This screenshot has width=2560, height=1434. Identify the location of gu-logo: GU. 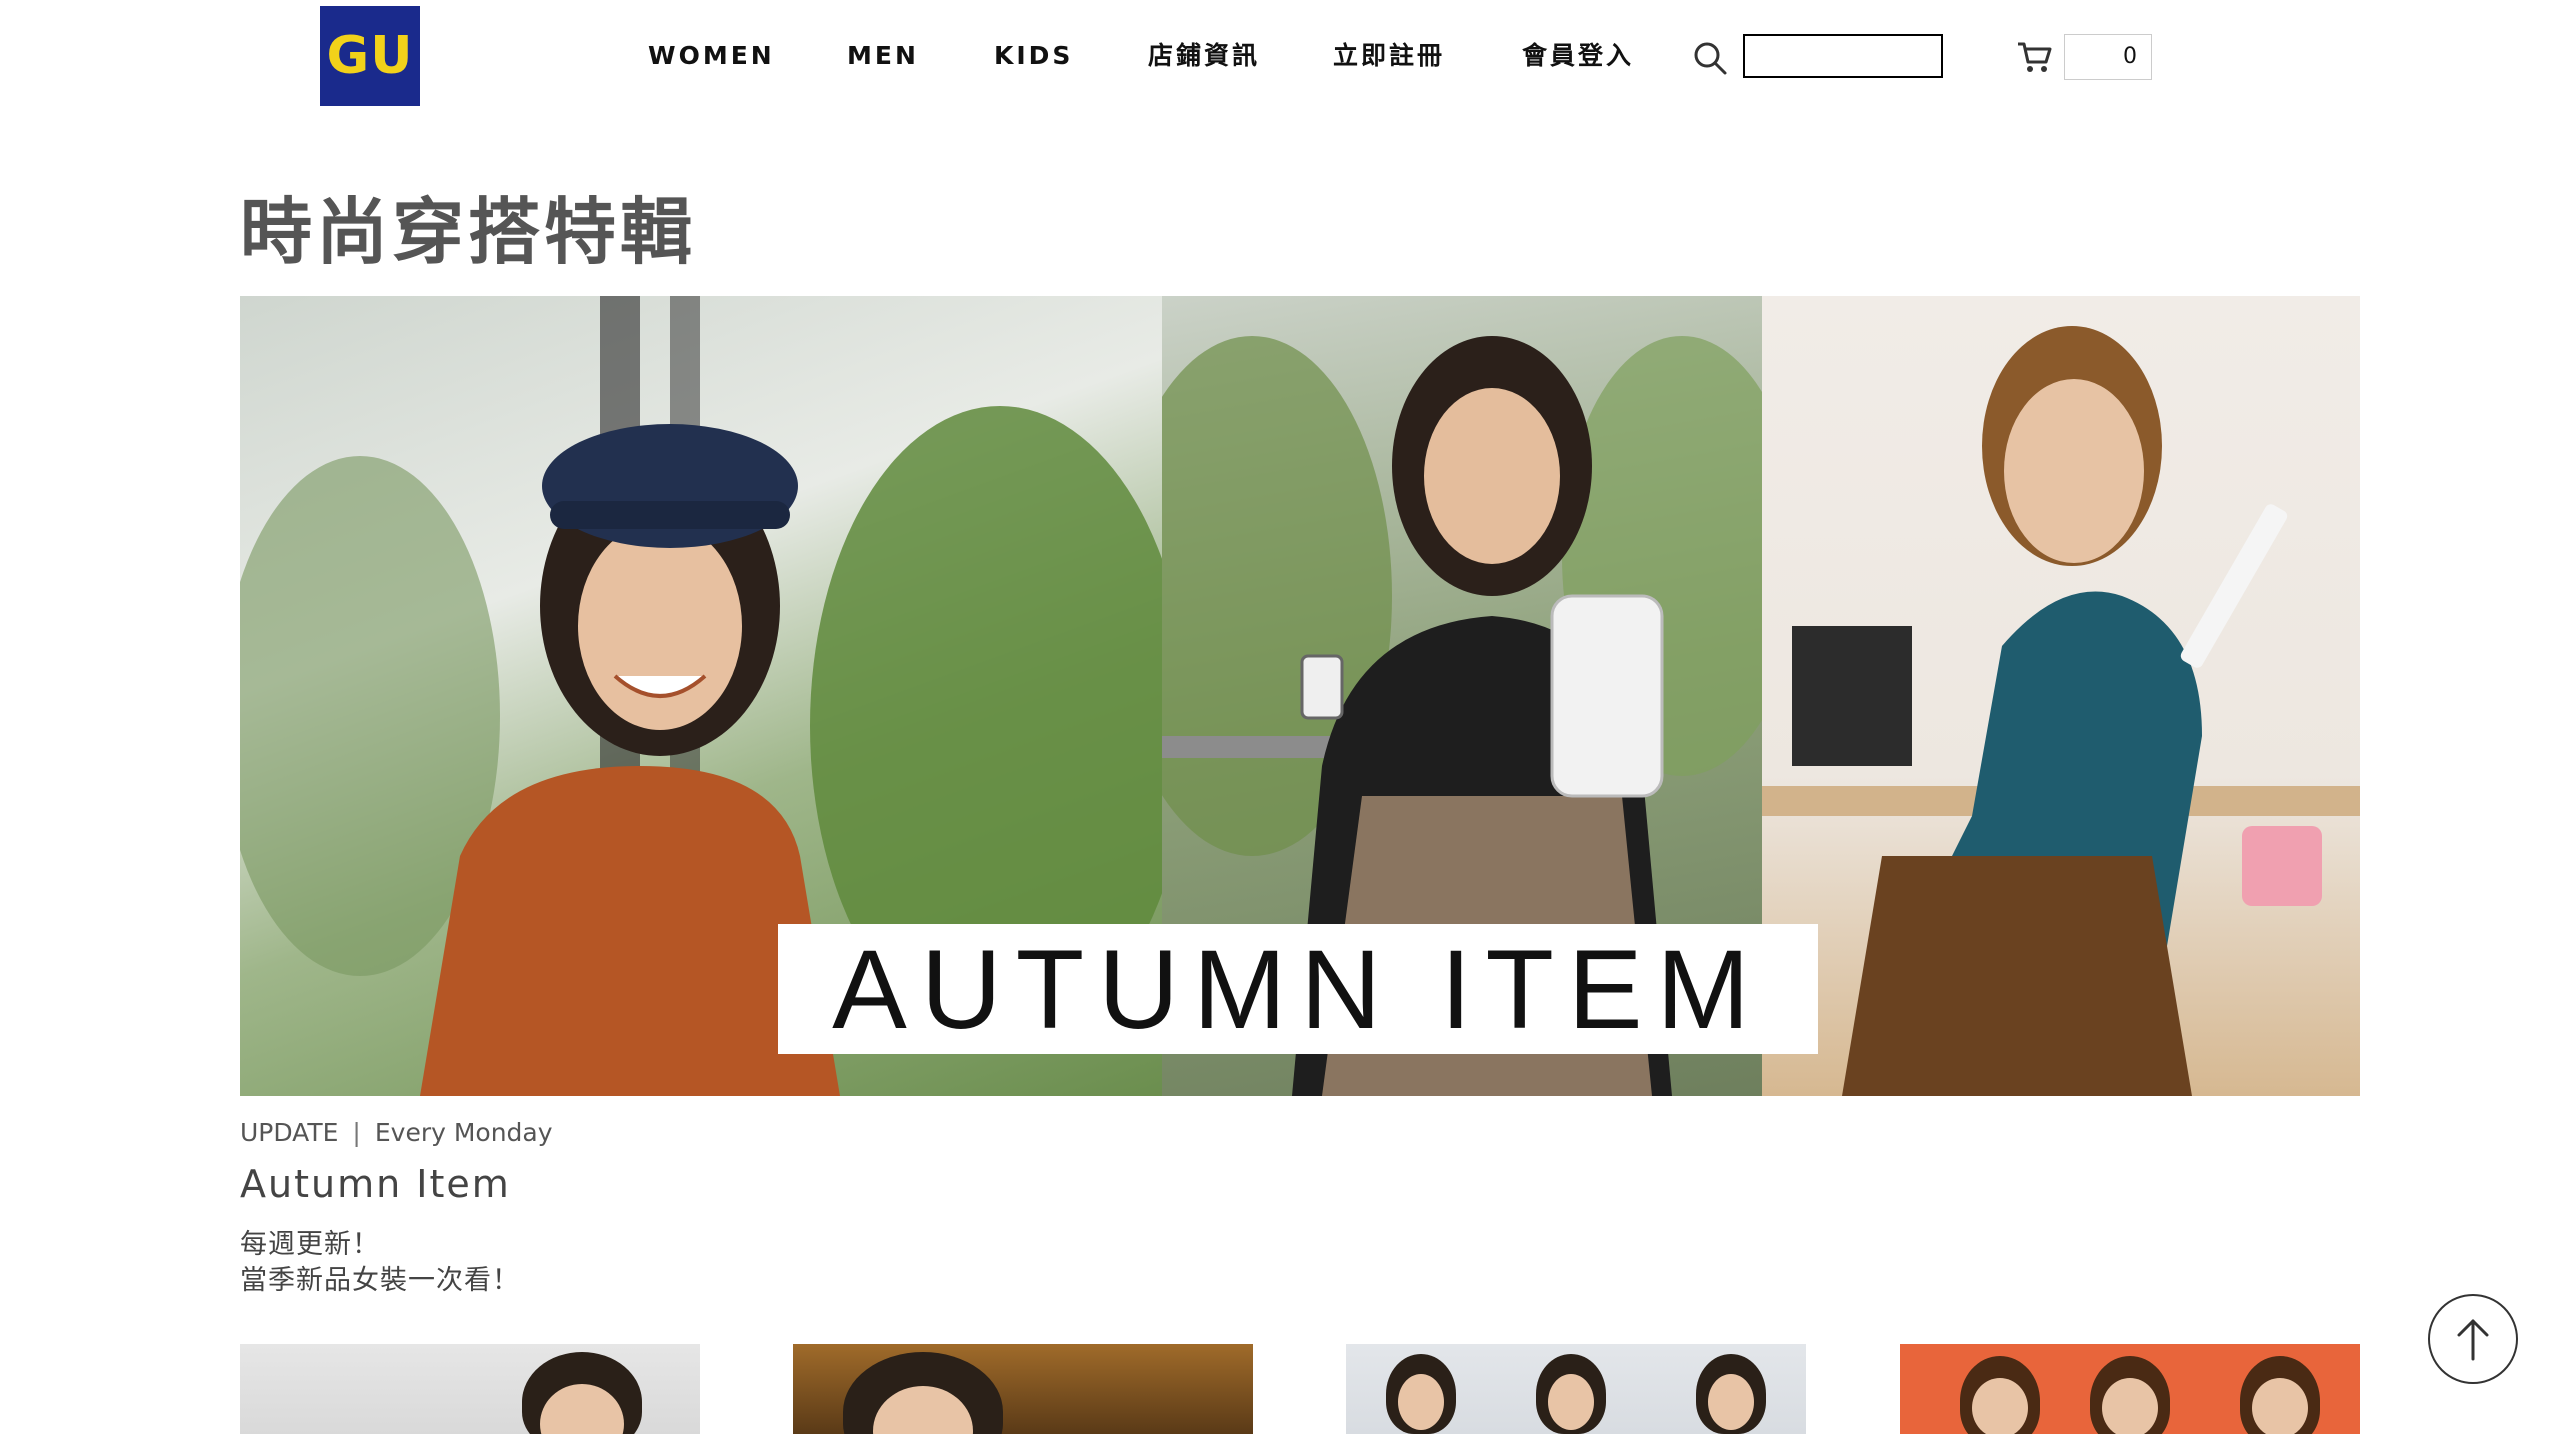
(370, 56).